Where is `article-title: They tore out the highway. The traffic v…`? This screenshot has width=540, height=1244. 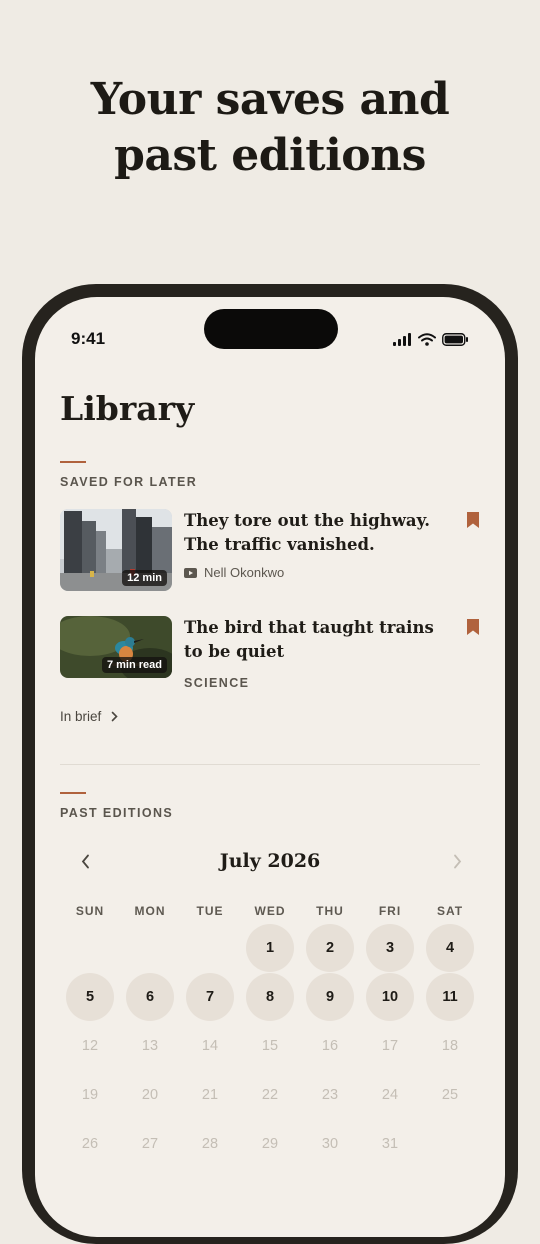
article-title: They tore out the highway. The traffic v… is located at coordinates (320, 533).